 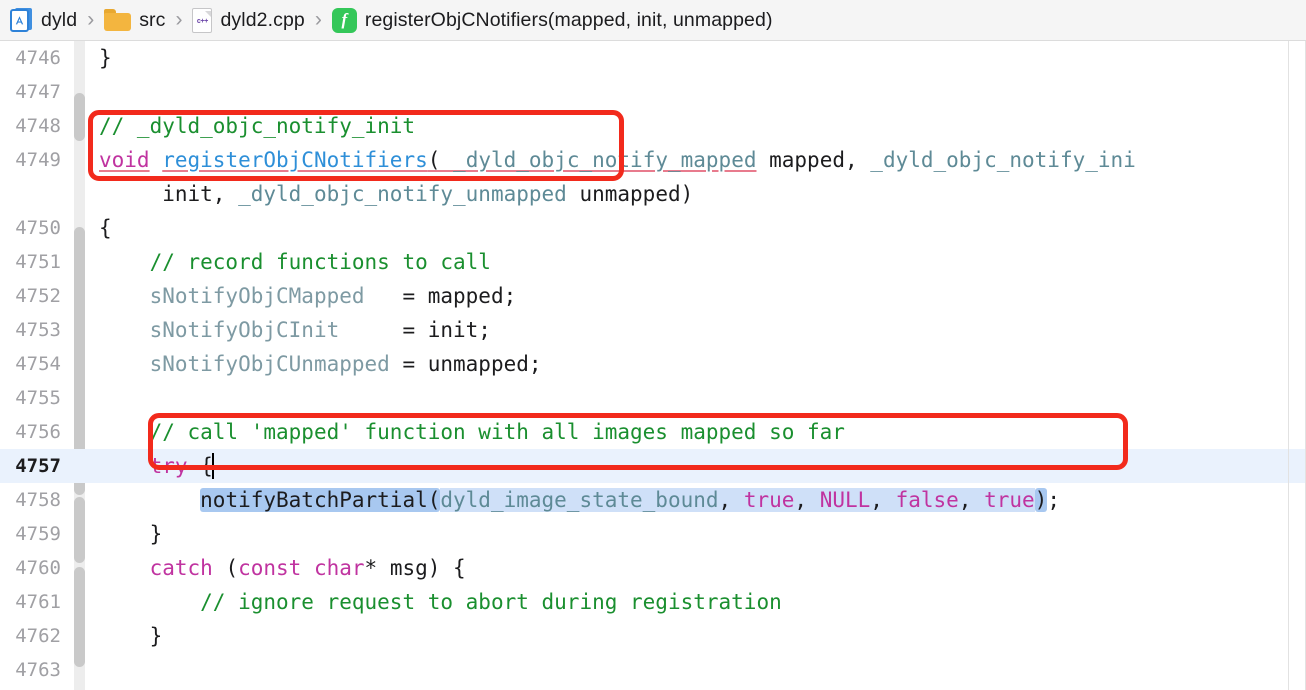 I want to click on code-line: 4753 sNotifyObjCInit = init;, so click(x=653, y=330).